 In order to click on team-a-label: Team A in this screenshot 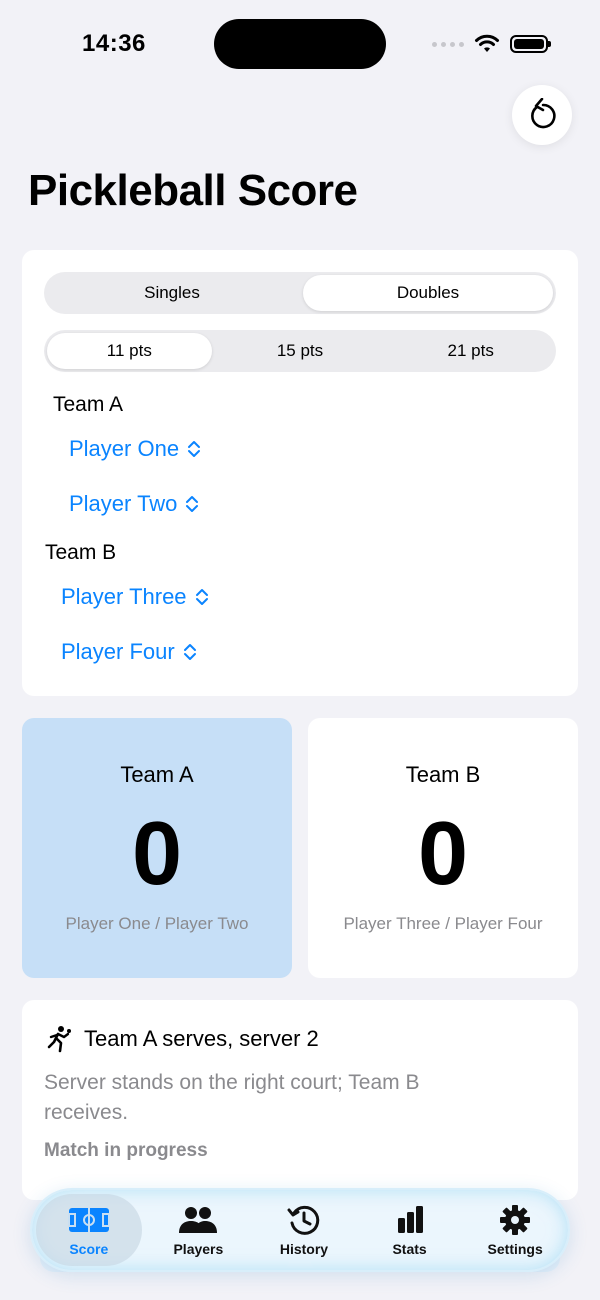, I will do `click(88, 404)`.